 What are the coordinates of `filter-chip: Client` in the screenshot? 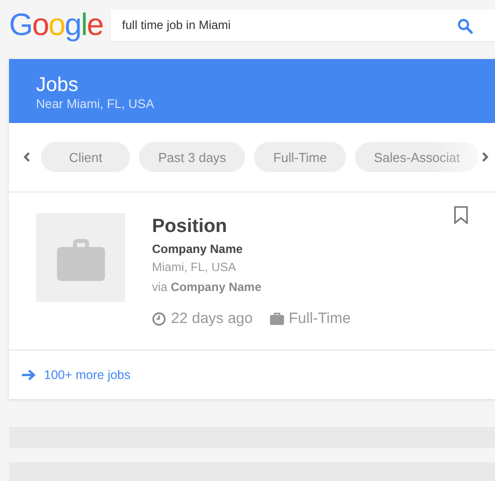 It's located at (85, 157).